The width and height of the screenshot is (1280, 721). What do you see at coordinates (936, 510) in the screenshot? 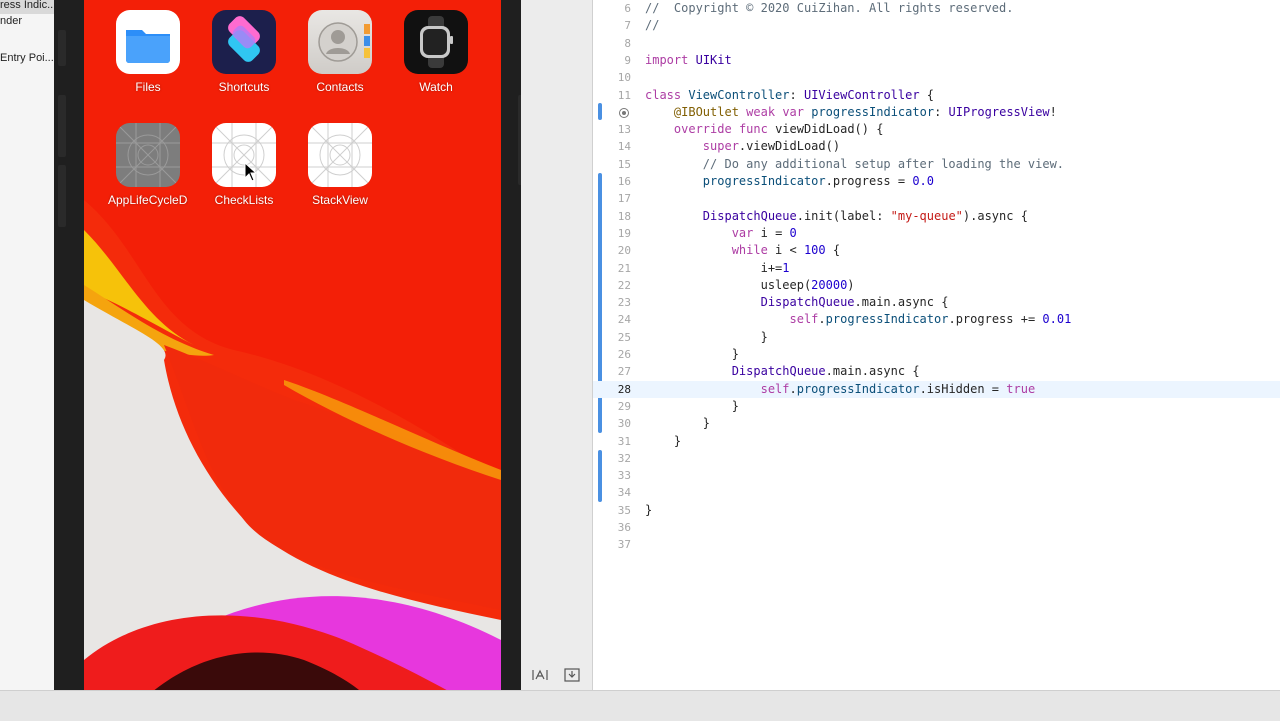
I see `code-line: 35}` at bounding box center [936, 510].